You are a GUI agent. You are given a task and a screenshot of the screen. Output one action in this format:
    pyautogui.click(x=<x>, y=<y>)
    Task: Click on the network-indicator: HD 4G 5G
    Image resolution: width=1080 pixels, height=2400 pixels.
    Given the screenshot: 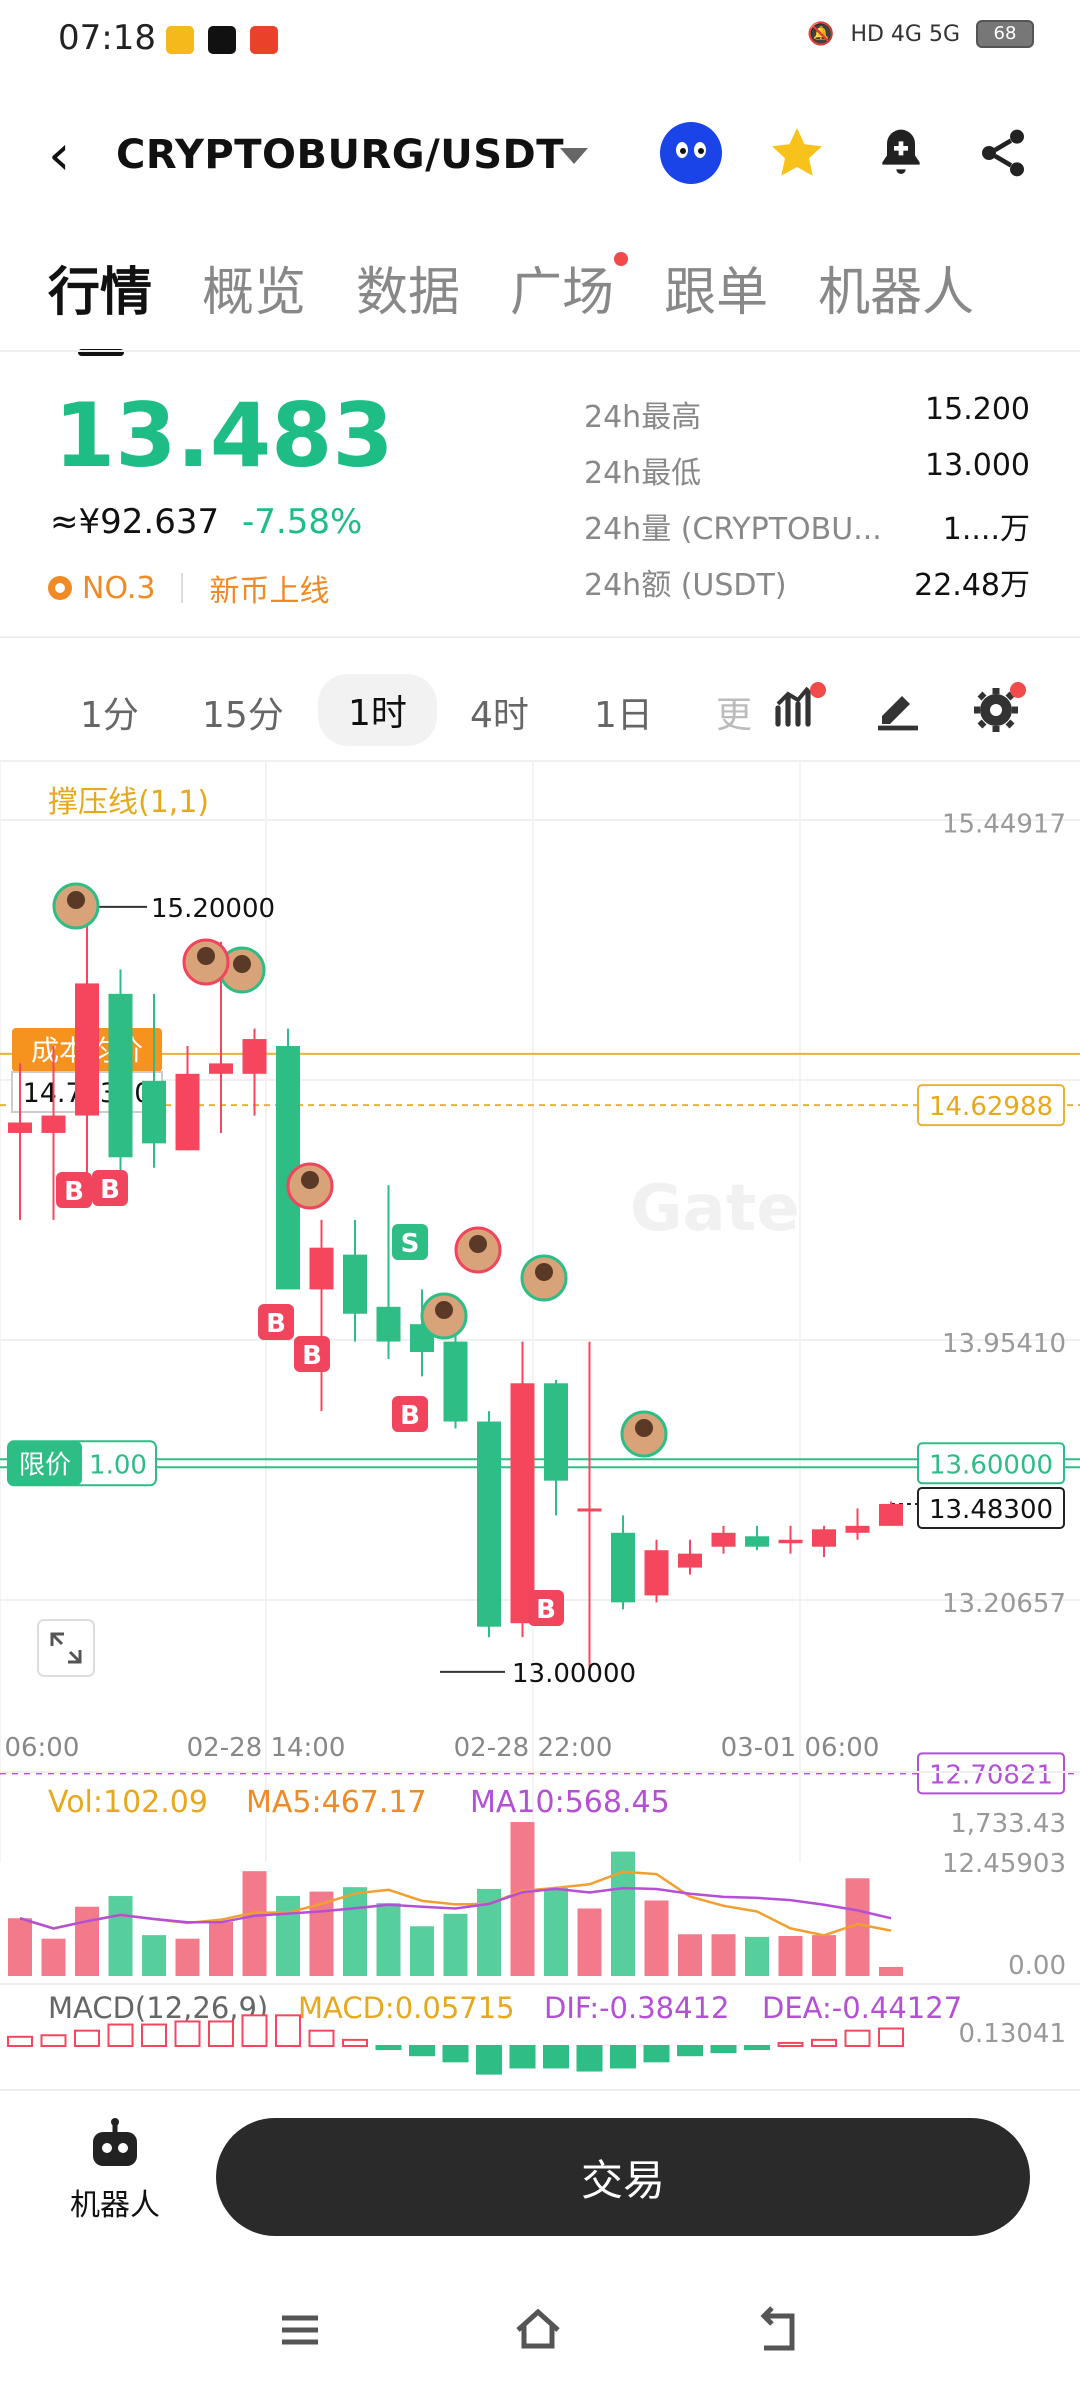 What is the action you would take?
    pyautogui.click(x=905, y=34)
    